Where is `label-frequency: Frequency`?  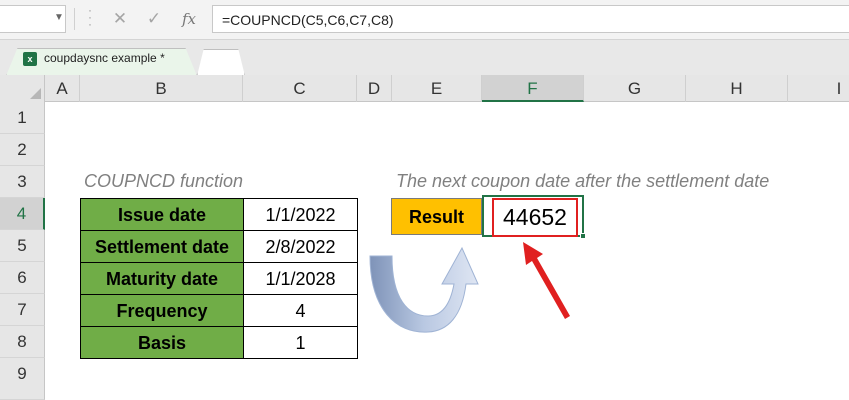
label-frequency: Frequency is located at coordinates (162, 310).